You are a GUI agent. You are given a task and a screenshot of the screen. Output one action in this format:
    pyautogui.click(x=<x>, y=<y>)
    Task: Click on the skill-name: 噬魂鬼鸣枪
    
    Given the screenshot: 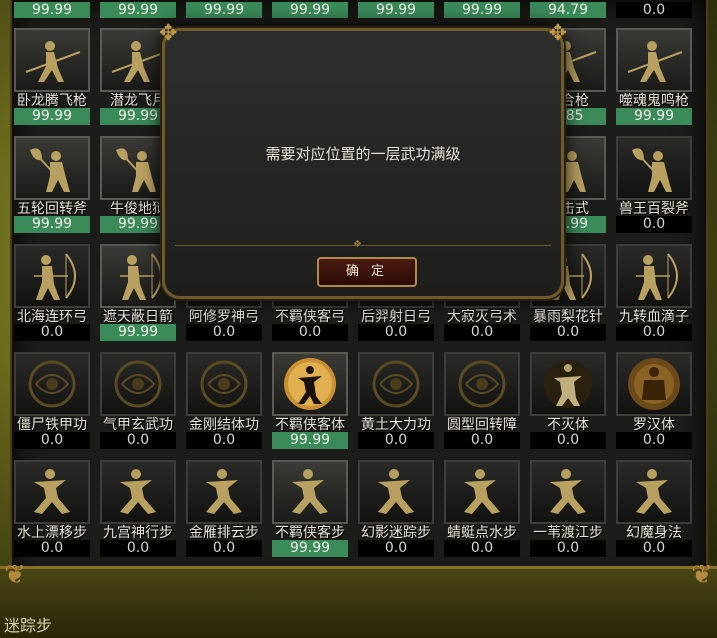 What is the action you would take?
    pyautogui.click(x=654, y=101)
    